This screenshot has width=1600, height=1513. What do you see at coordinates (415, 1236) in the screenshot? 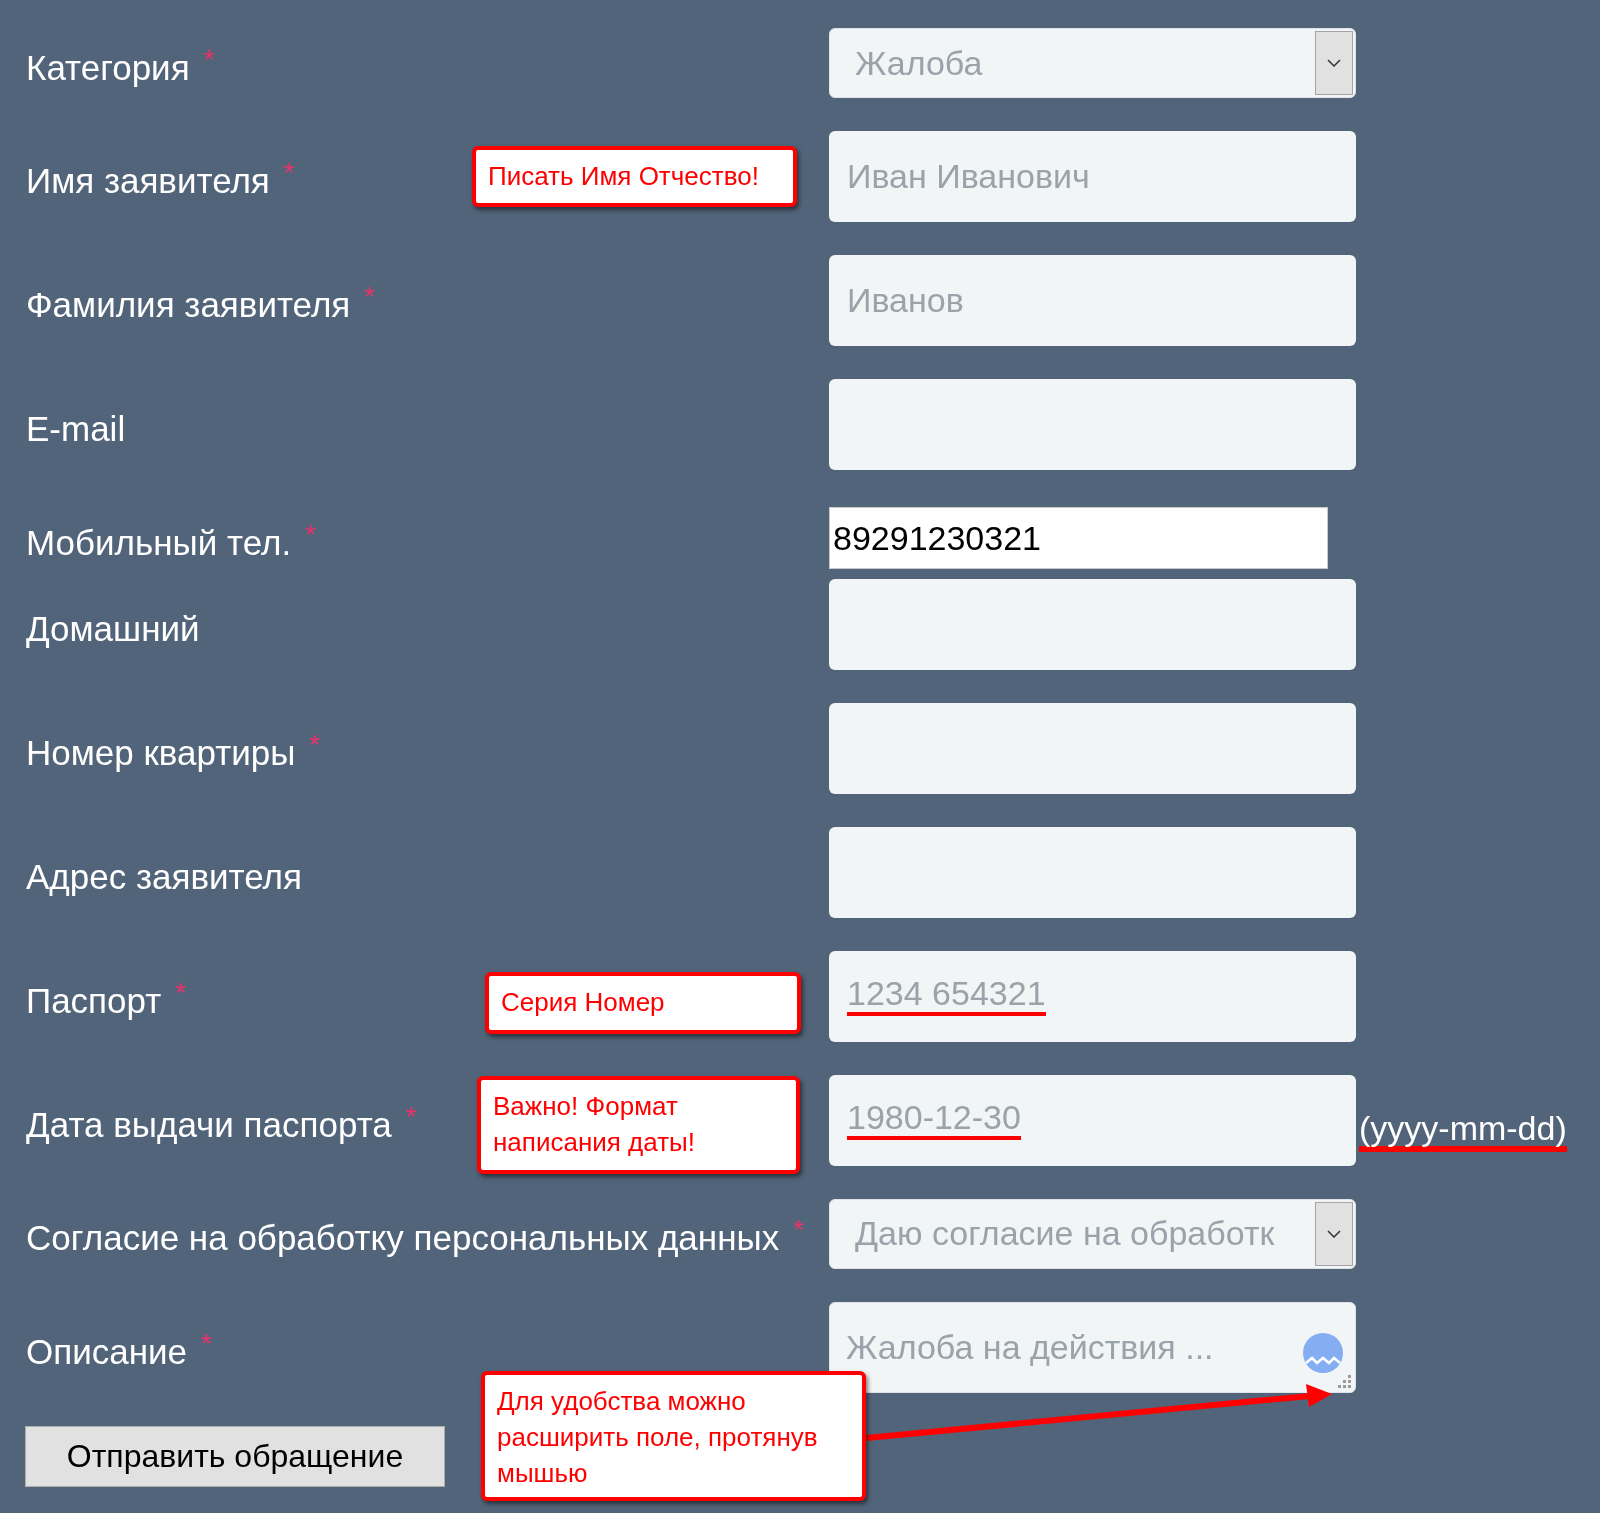
I see `field-label: Согласие на обработку персональных данных *` at bounding box center [415, 1236].